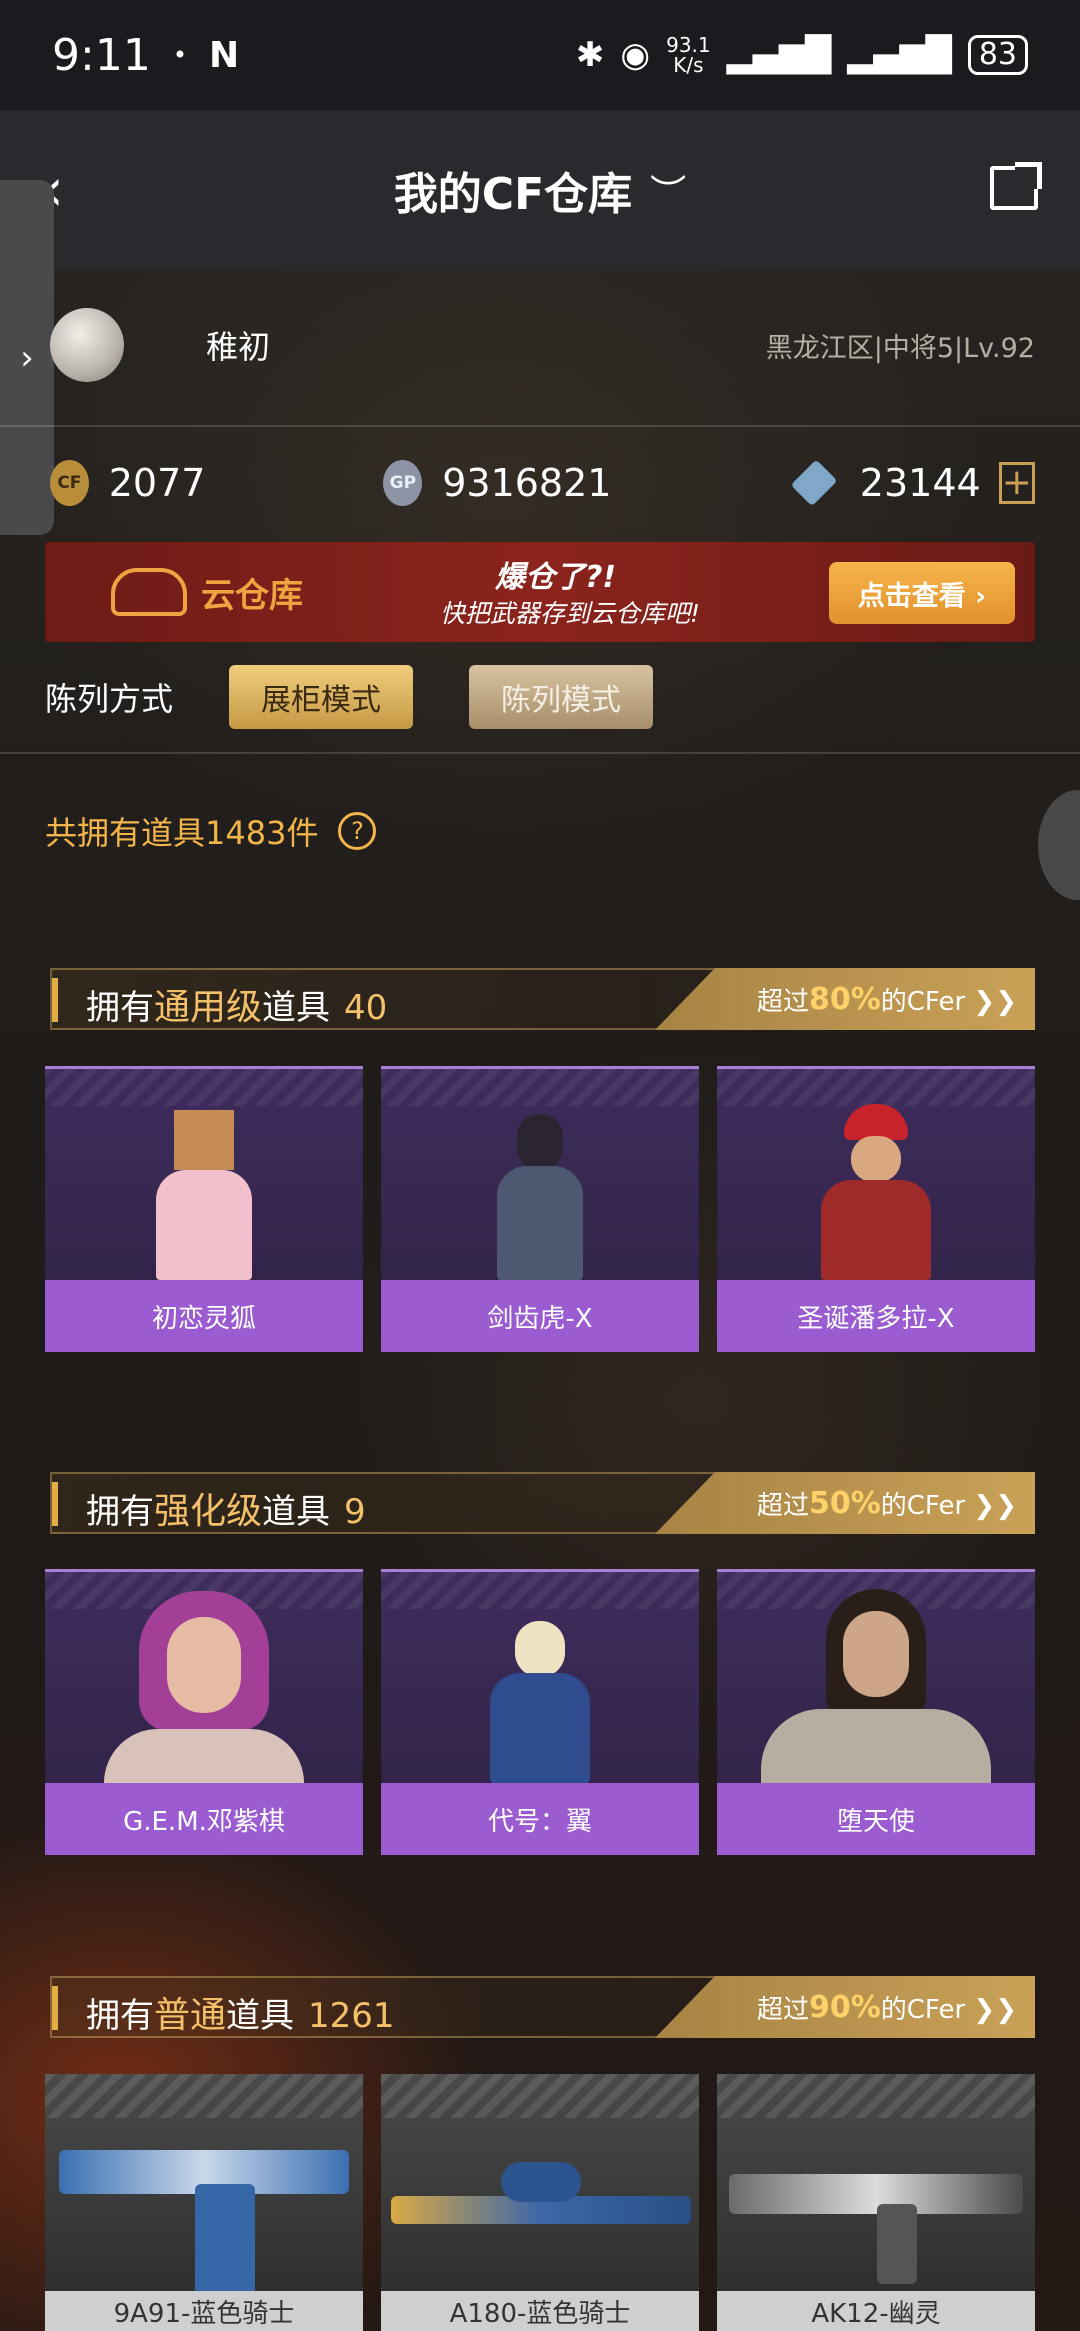 The width and height of the screenshot is (1080, 2331). I want to click on item-name: A180-蓝色骑士, so click(540, 2311).